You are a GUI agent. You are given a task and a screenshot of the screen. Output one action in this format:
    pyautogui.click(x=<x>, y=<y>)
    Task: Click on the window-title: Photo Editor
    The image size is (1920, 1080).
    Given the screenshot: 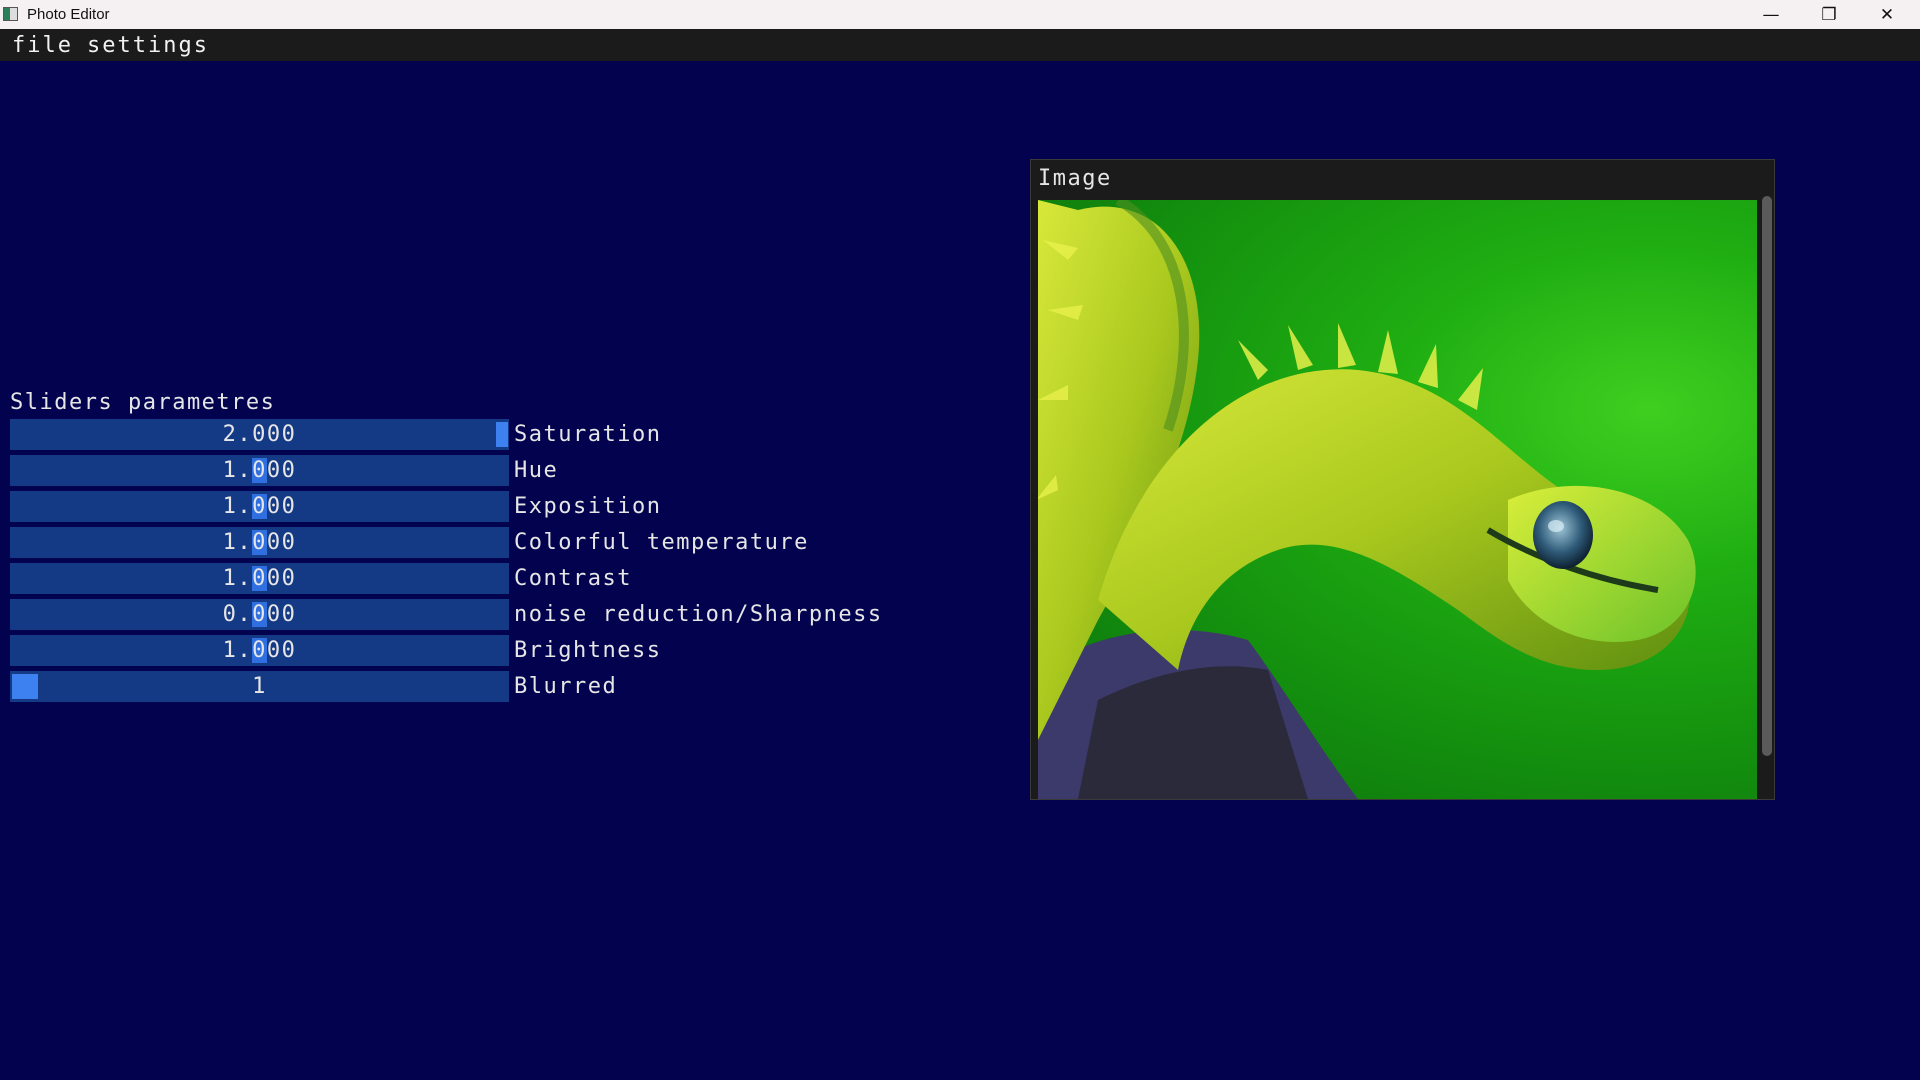 What is the action you would take?
    pyautogui.click(x=68, y=14)
    